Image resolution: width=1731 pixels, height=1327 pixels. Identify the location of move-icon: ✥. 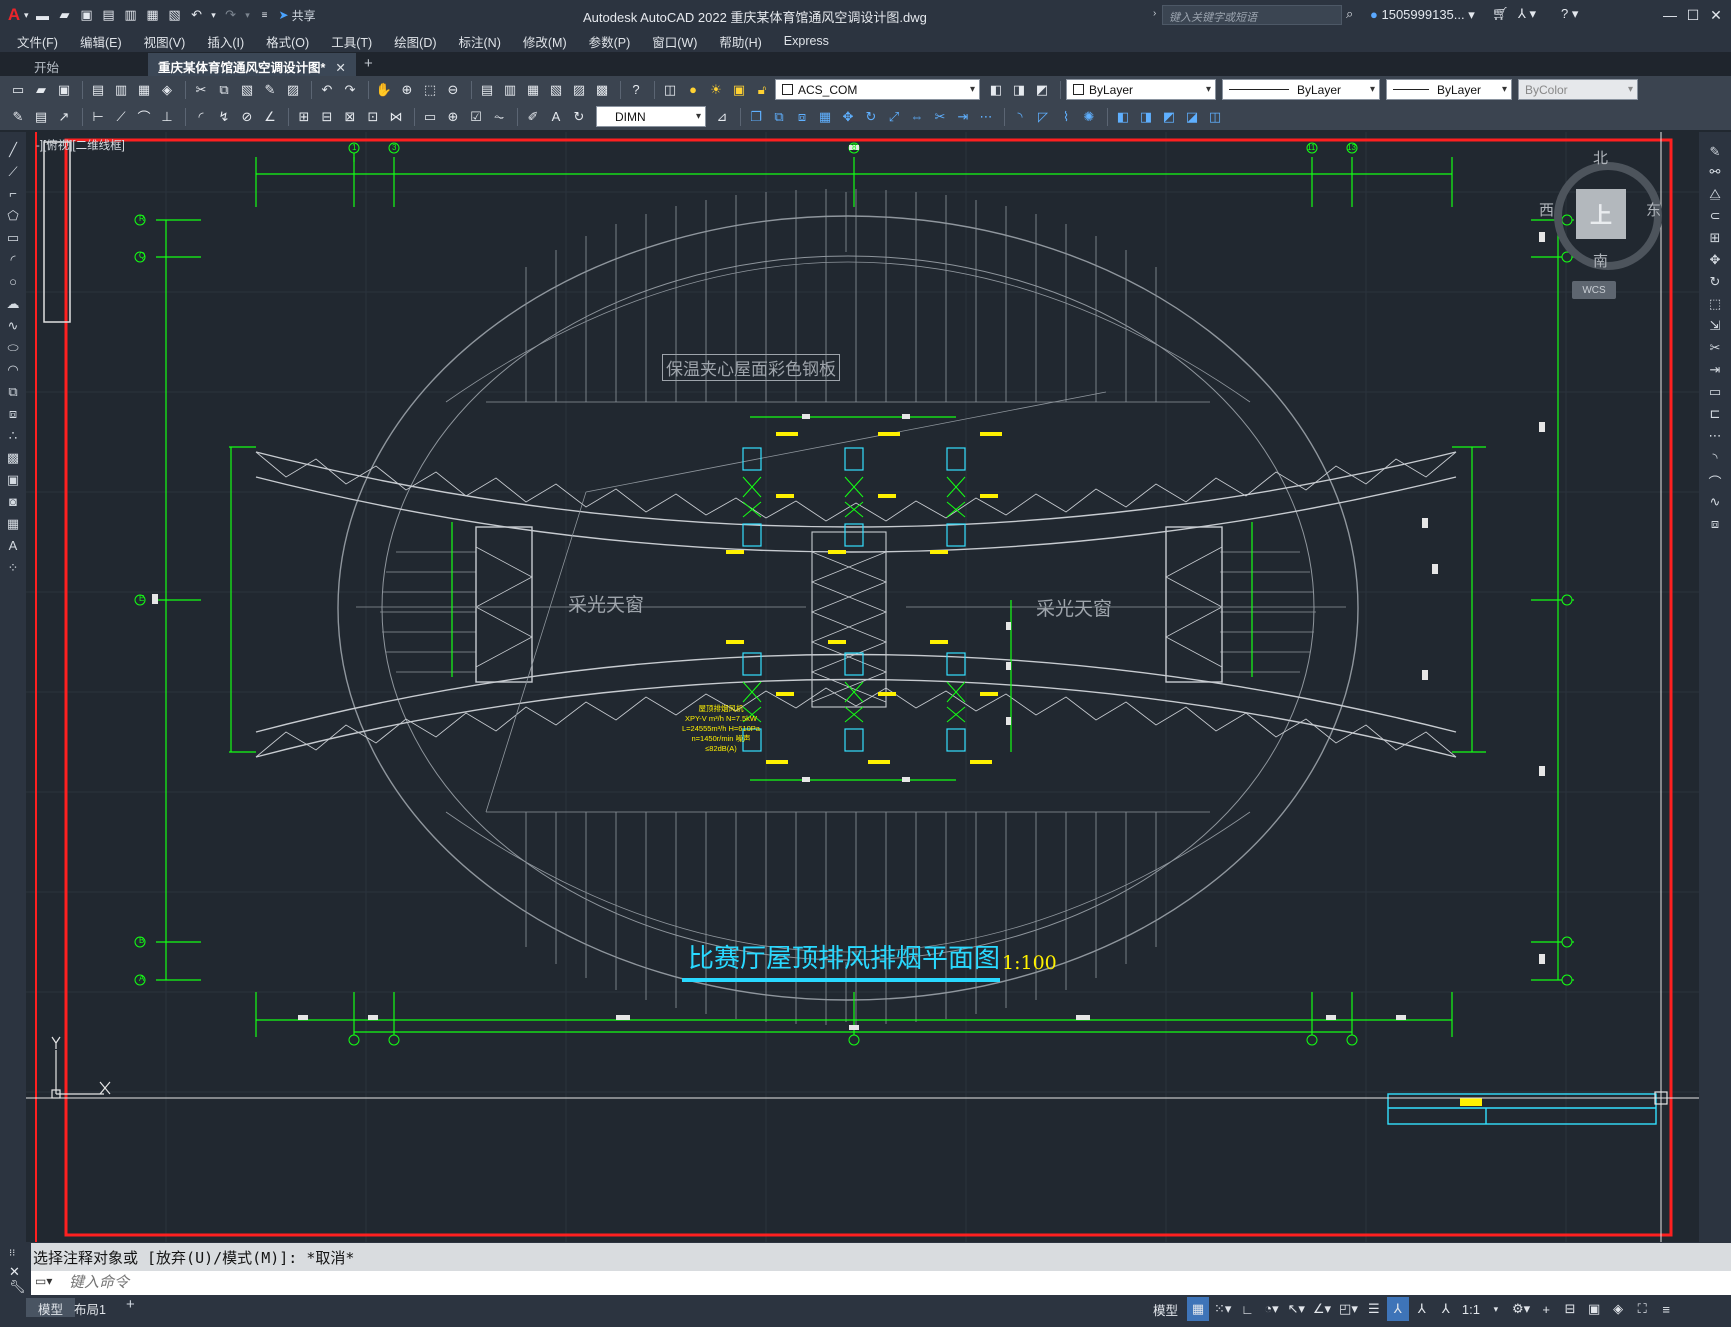
(1715, 260).